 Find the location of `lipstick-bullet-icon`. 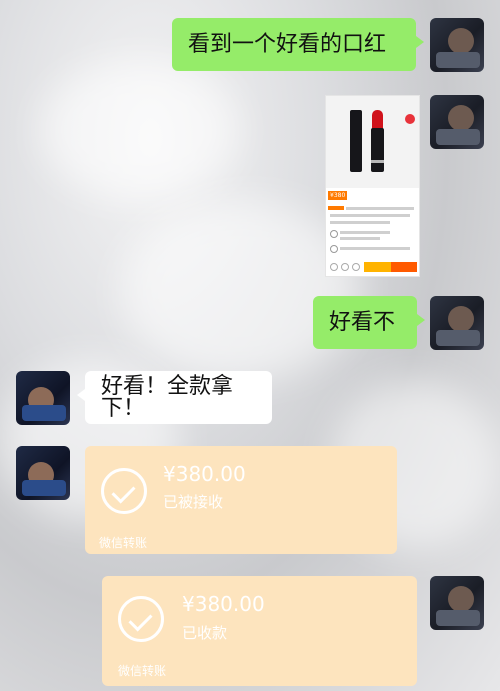

lipstick-bullet-icon is located at coordinates (377, 120).